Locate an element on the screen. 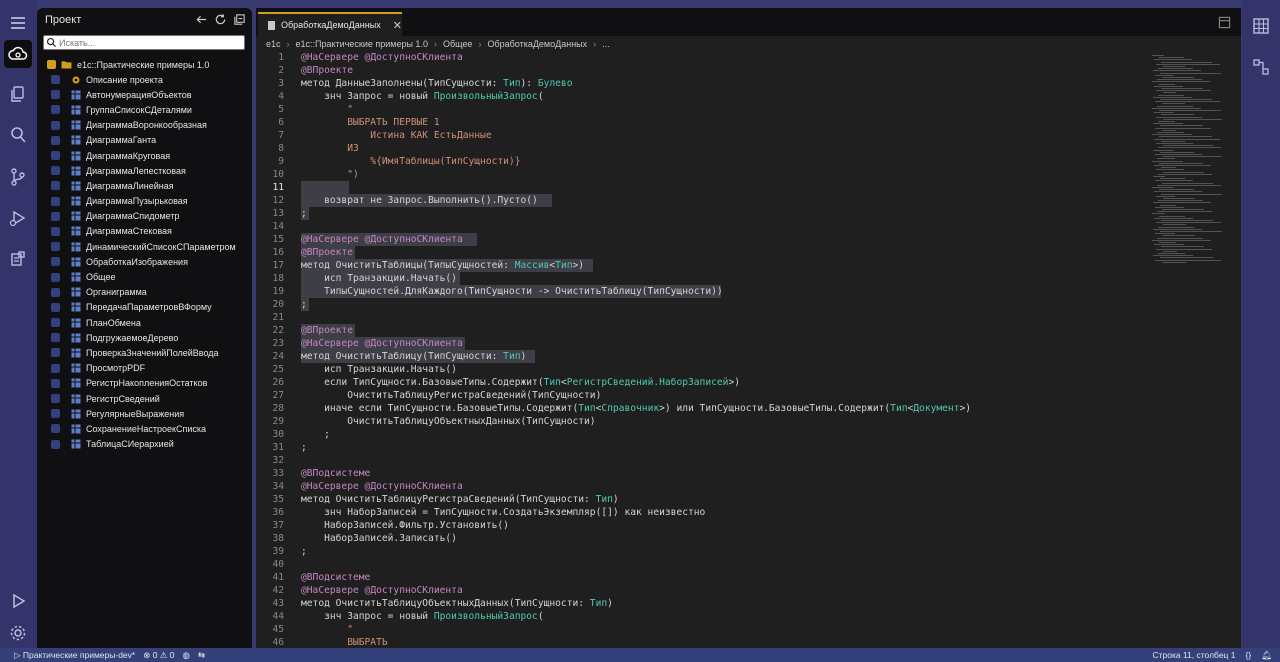  project-status: ▷ Практические примеры-dev* is located at coordinates (74, 655).